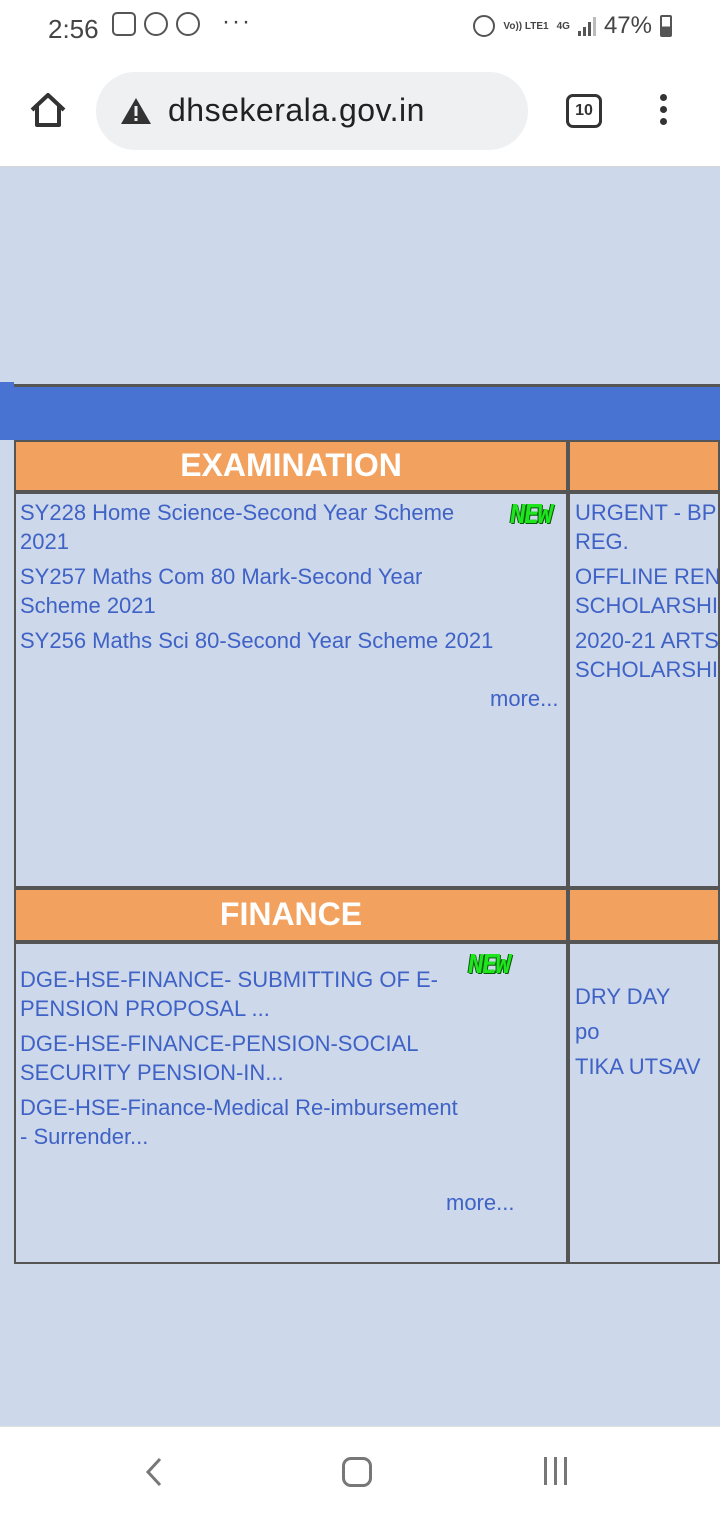 The width and height of the screenshot is (720, 1521). I want to click on more-notifications-icon: ···, so click(237, 21).